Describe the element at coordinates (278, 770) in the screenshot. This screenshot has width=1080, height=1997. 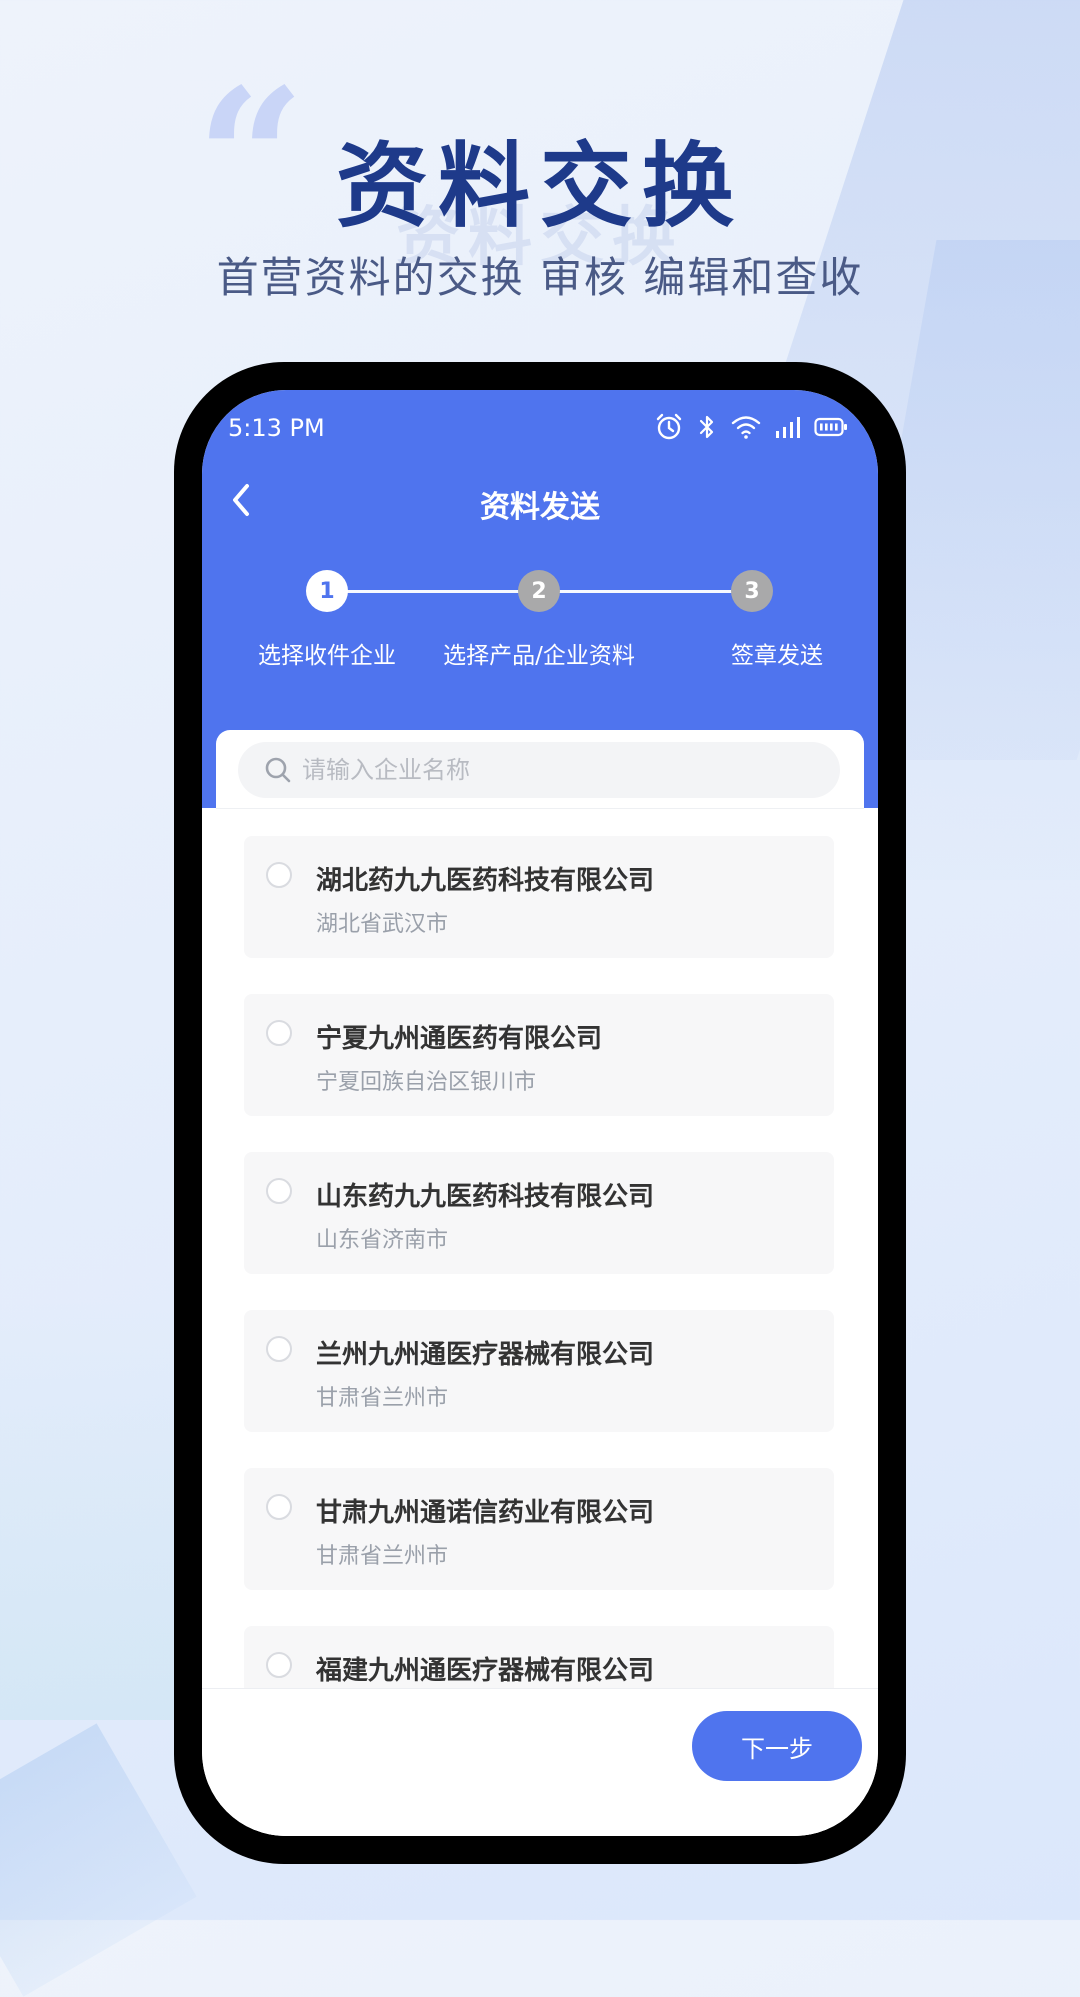
I see `search-icon` at that location.